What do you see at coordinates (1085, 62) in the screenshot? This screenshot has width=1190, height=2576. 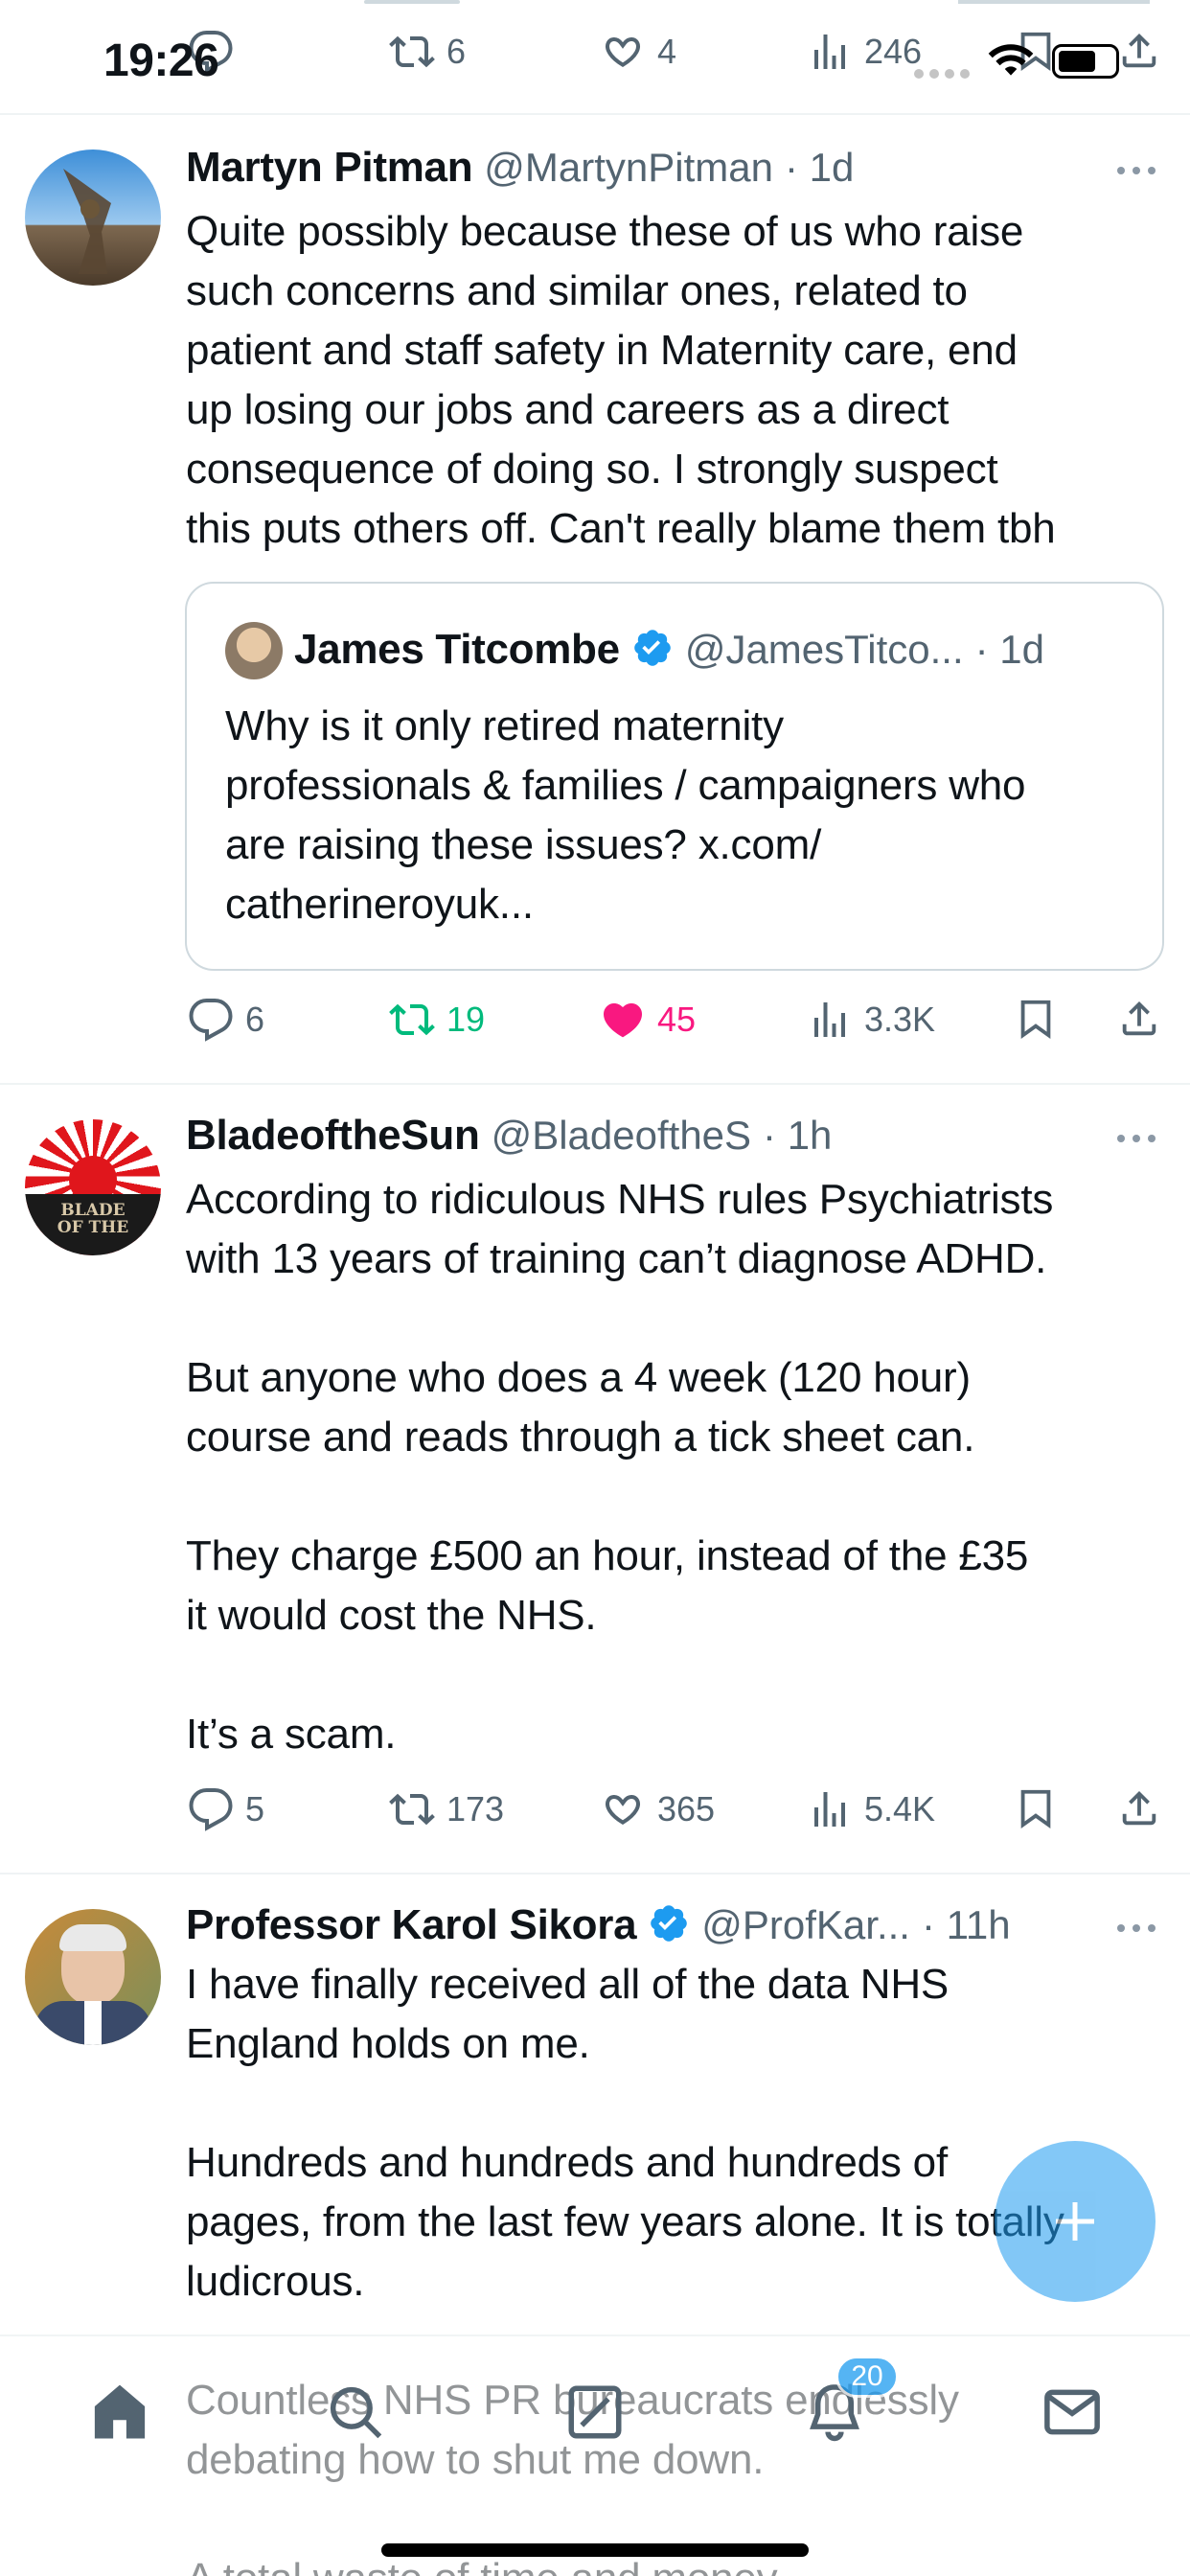 I see `battery-icon` at bounding box center [1085, 62].